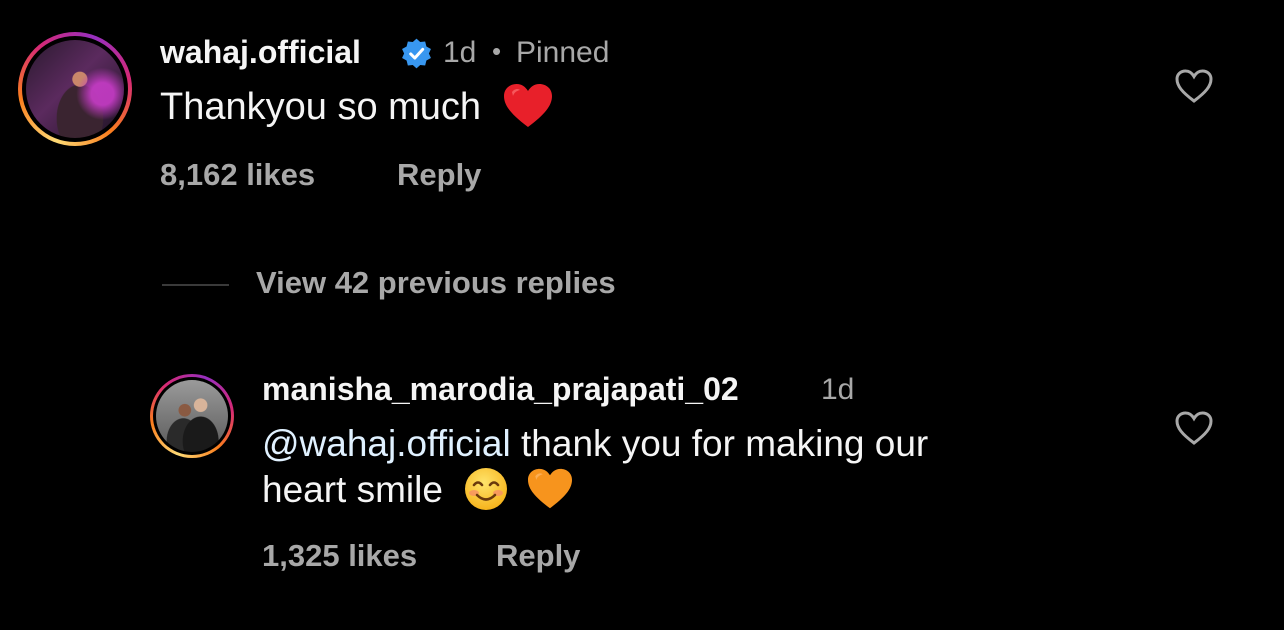 The image size is (1284, 630). I want to click on avatar-wahaj, so click(75, 89).